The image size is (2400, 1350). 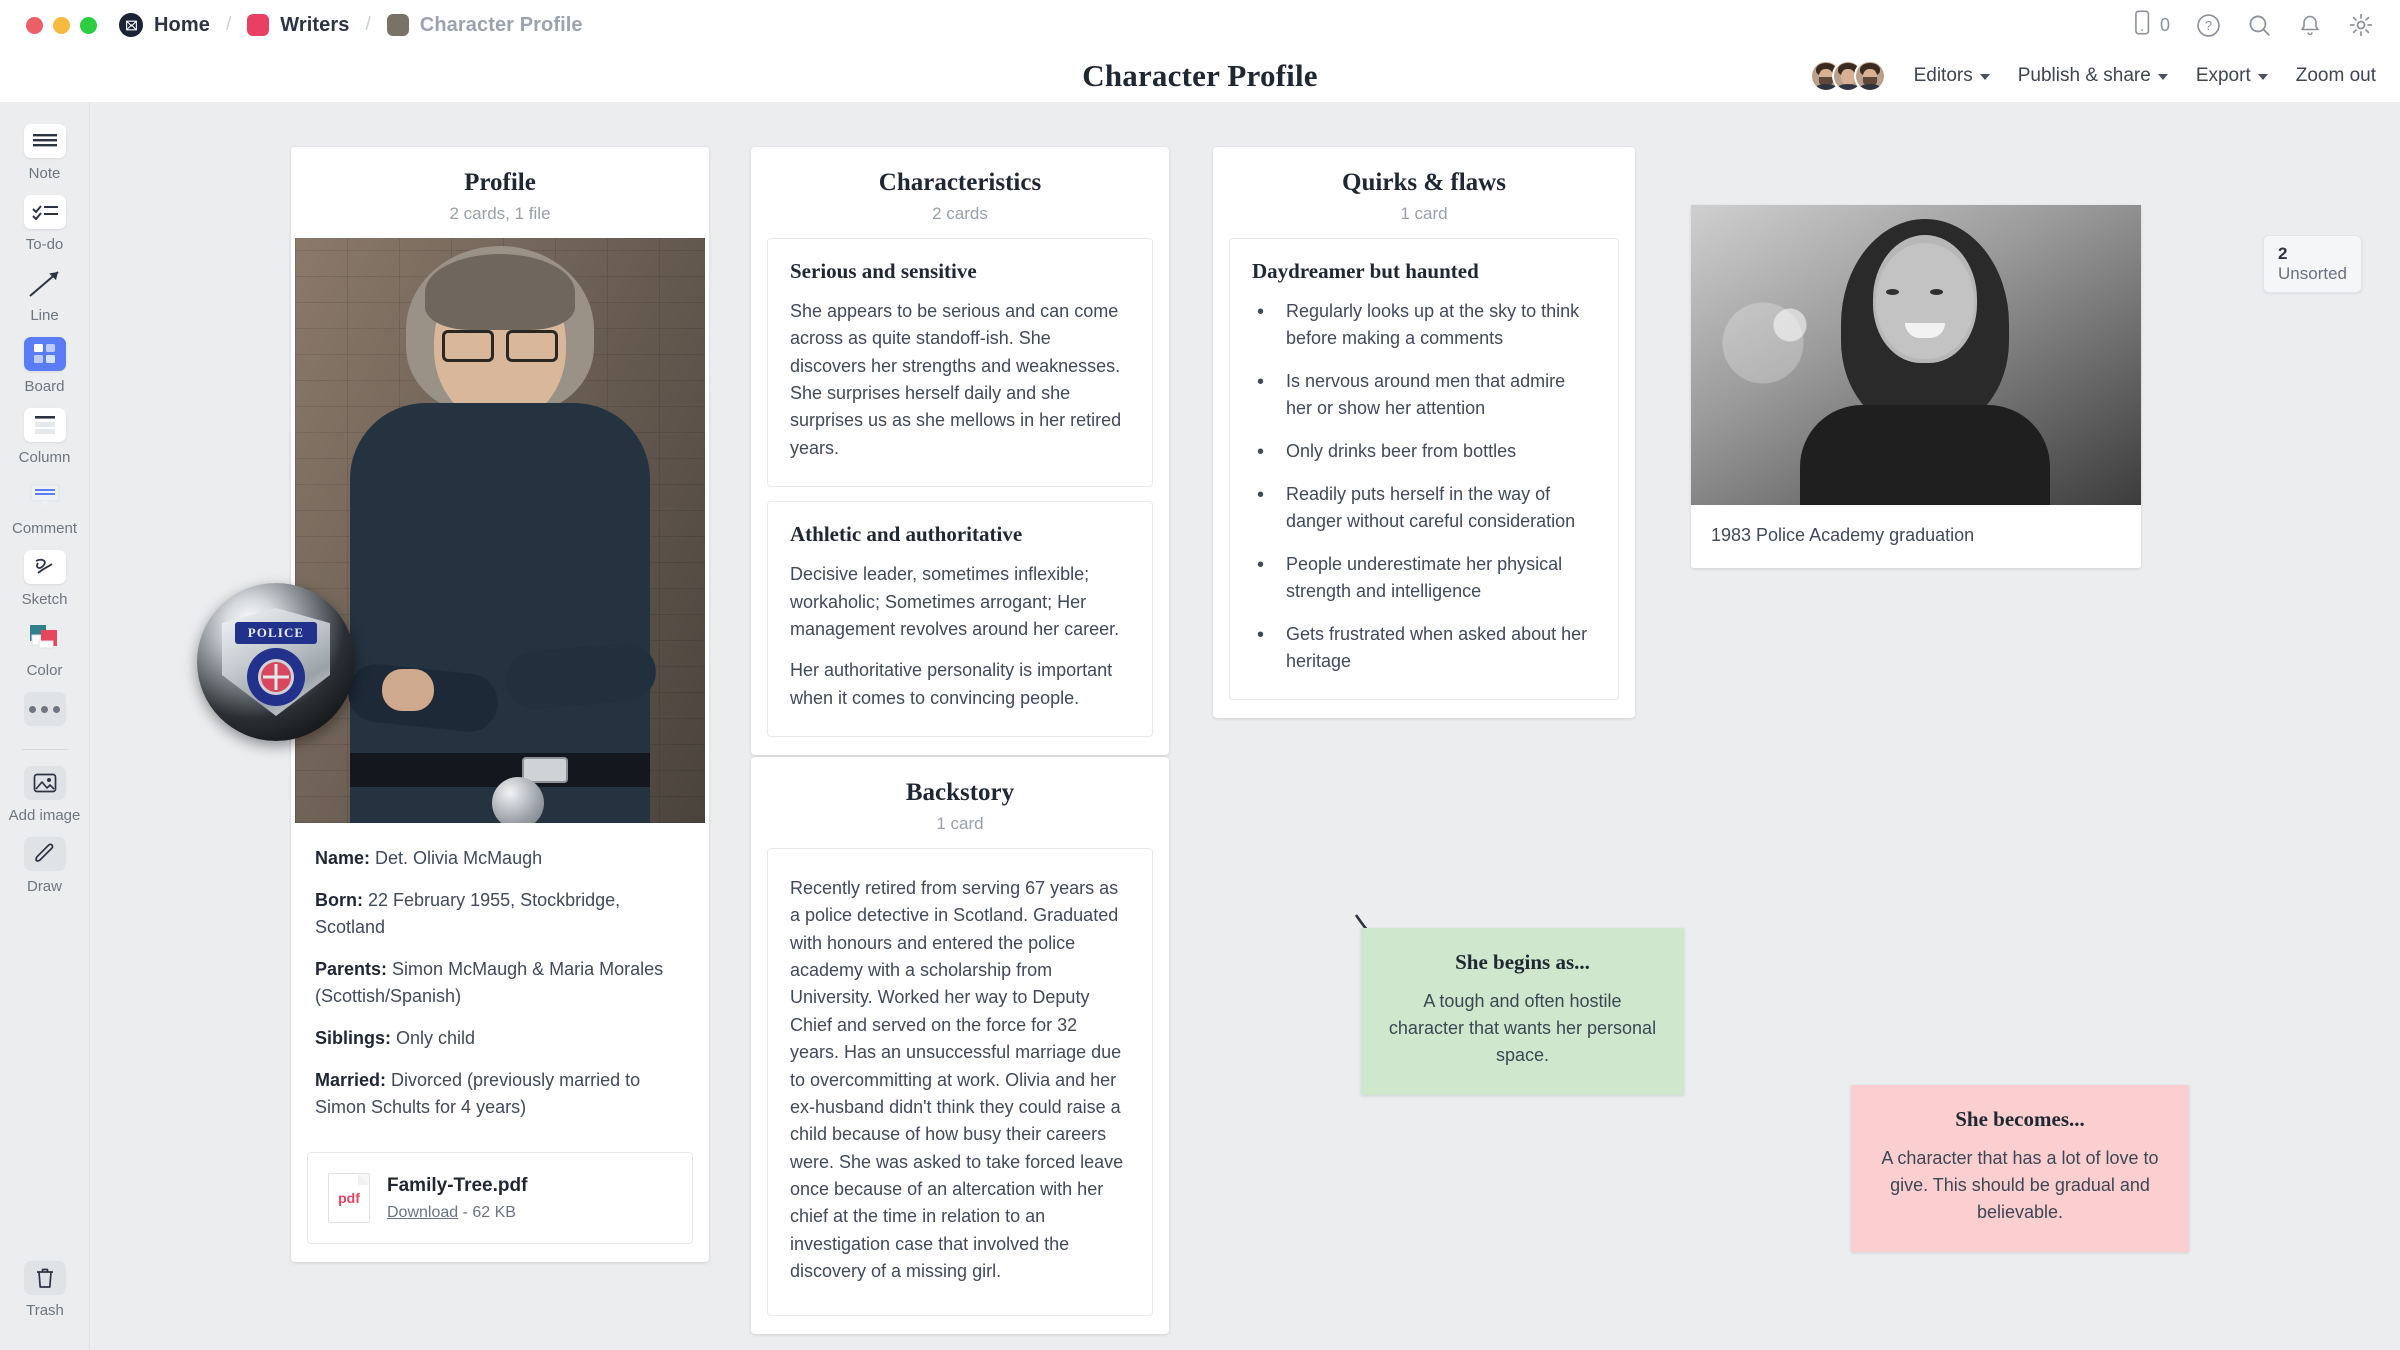 What do you see at coordinates (44, 173) in the screenshot?
I see `tool-note-label: Note` at bounding box center [44, 173].